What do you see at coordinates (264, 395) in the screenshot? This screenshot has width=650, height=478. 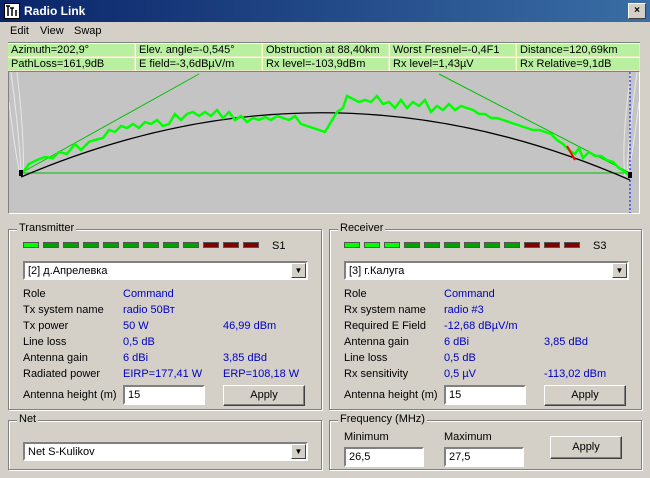 I see `tx-apply-button: Apply` at bounding box center [264, 395].